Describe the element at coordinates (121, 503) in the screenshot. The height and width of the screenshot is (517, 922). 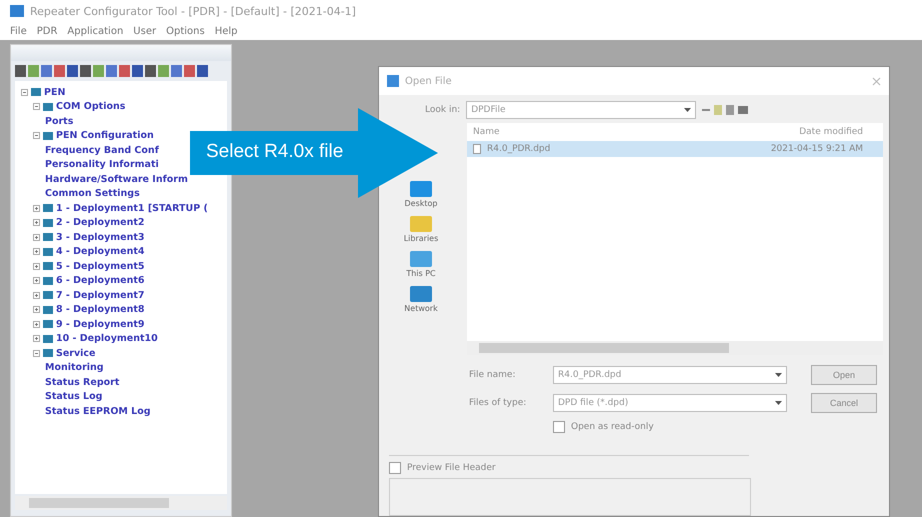
I see `scrollbar` at that location.